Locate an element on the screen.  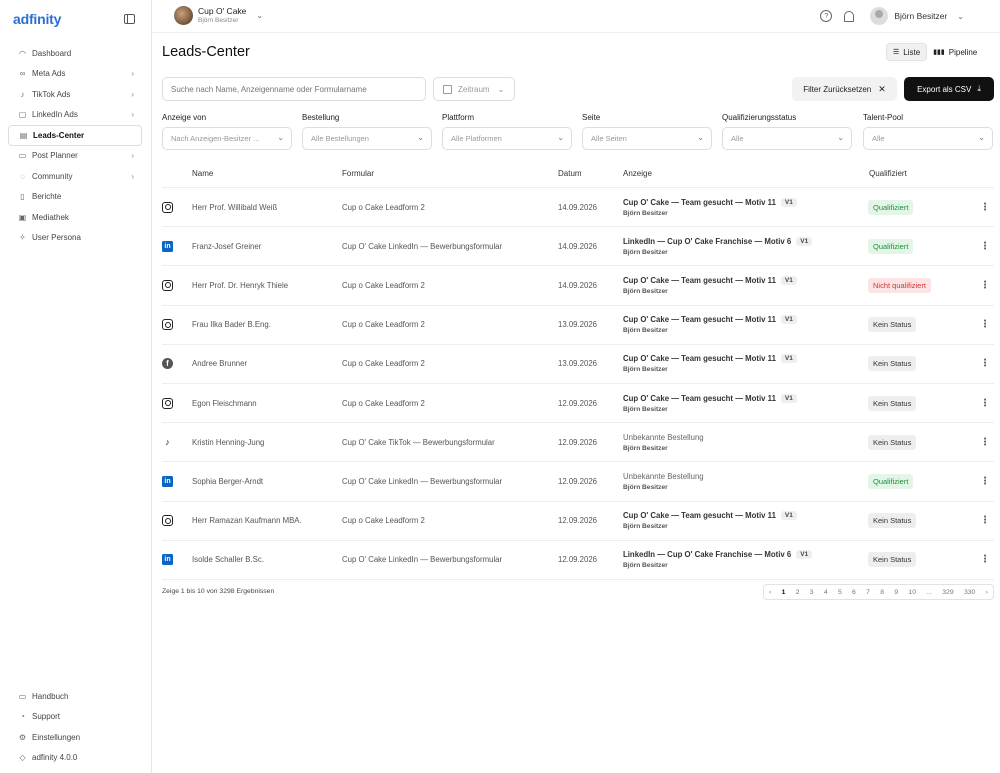
sidebar-item-leads-center: ▤ Leads-Center is located at coordinates (75, 135).